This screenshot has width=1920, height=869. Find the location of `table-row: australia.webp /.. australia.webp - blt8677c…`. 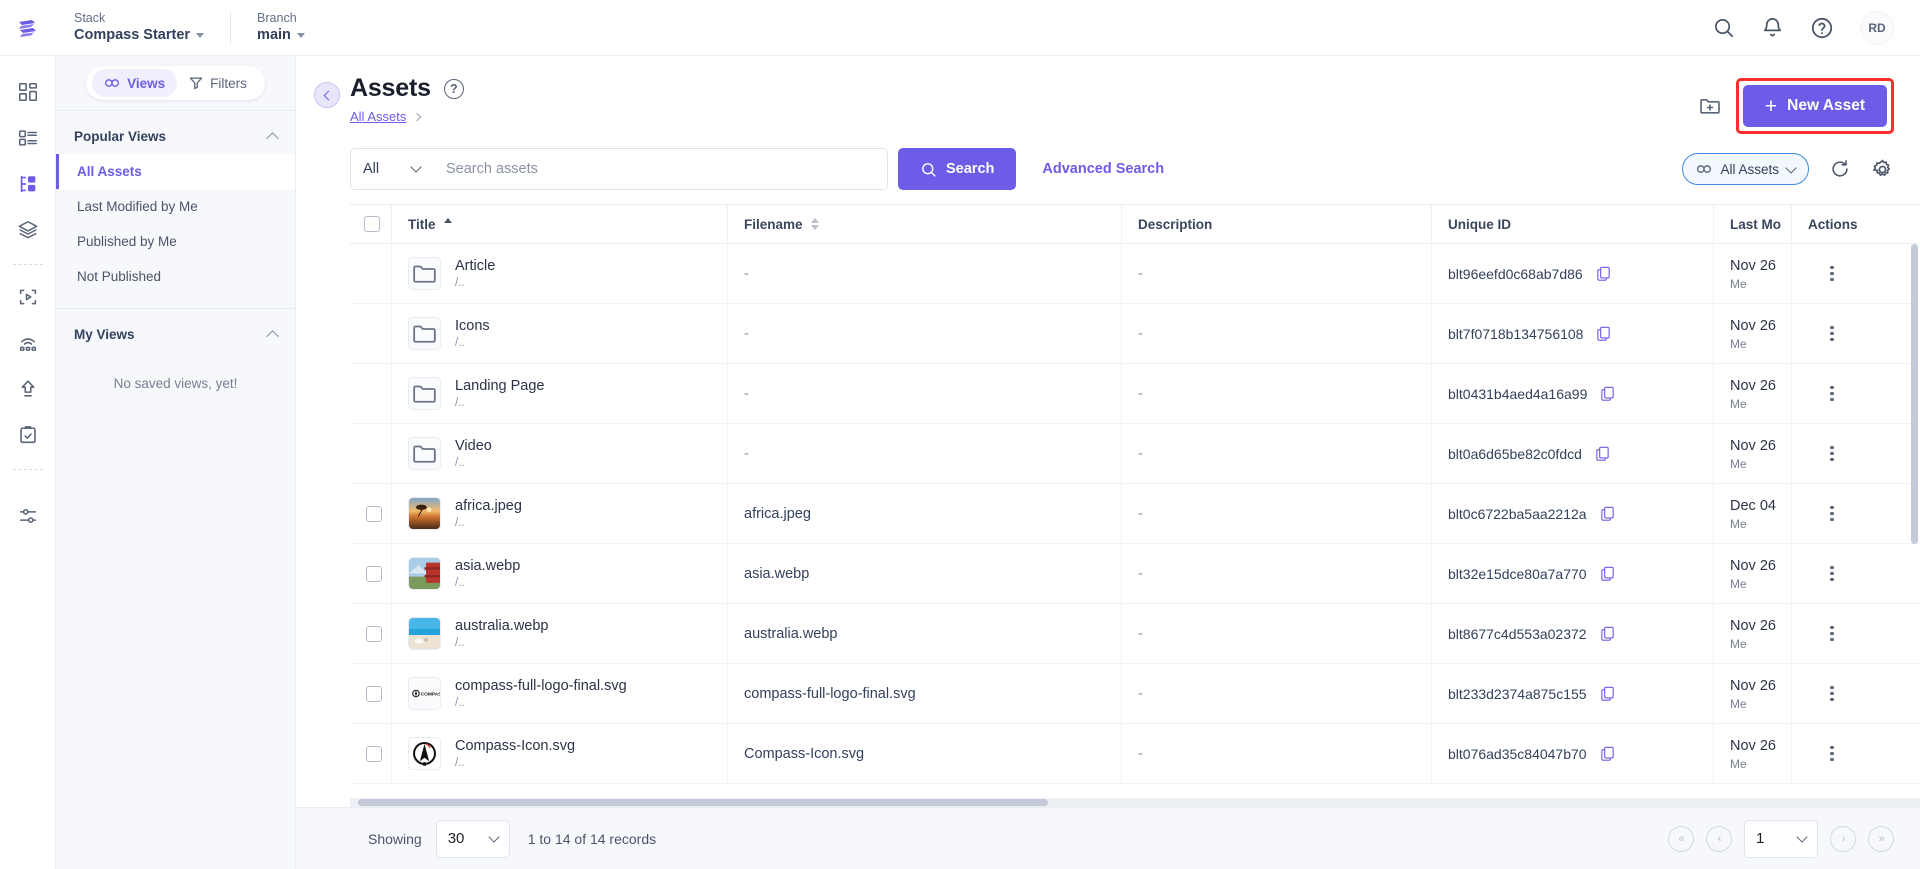

table-row: australia.webp /.. australia.webp - blt8677c… is located at coordinates (1135, 633).